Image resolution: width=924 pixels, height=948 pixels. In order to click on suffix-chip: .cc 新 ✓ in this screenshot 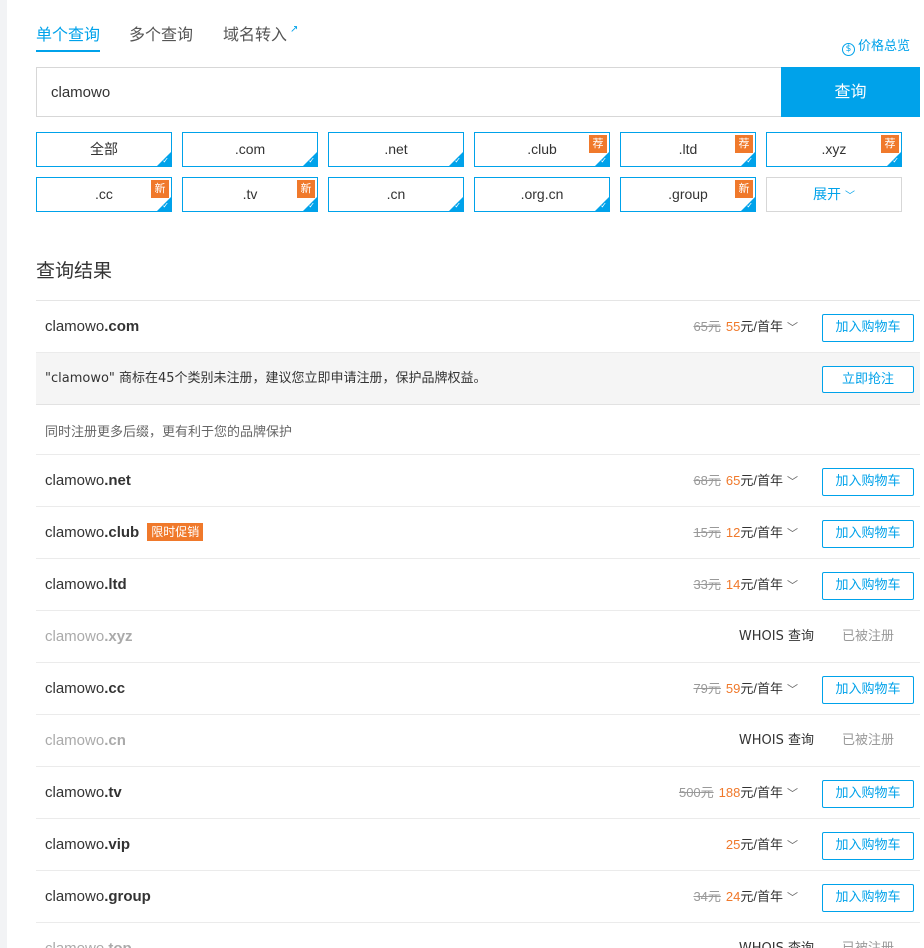, I will do `click(104, 194)`.